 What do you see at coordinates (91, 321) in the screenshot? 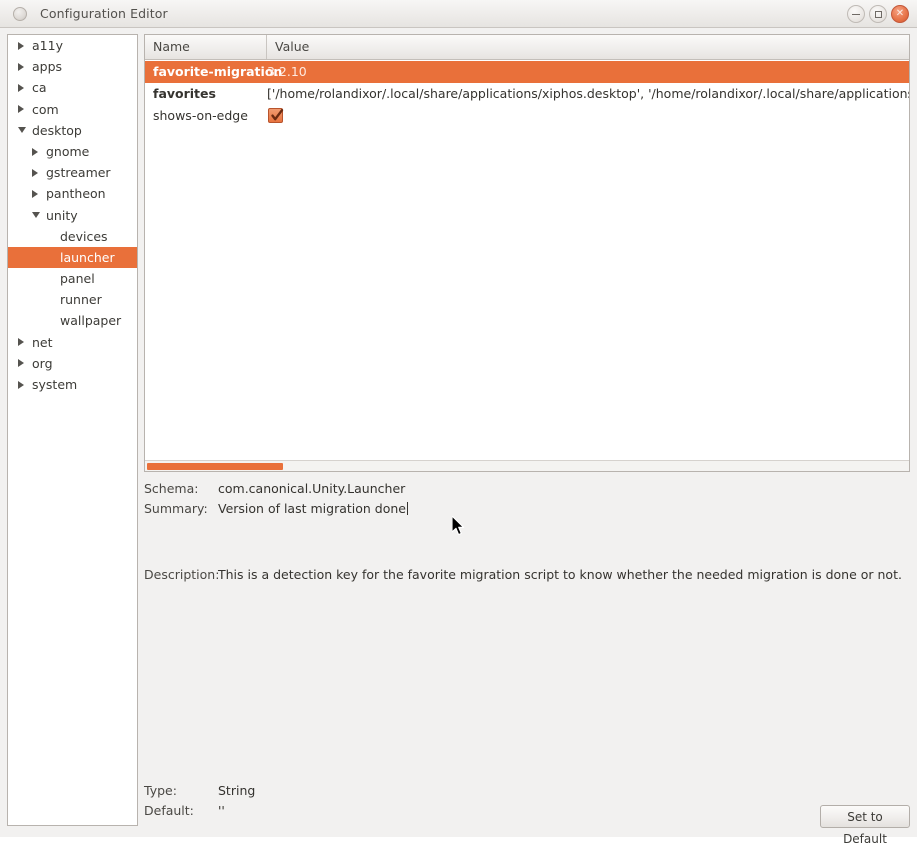
I see `tree-item-label: wallpaper` at bounding box center [91, 321].